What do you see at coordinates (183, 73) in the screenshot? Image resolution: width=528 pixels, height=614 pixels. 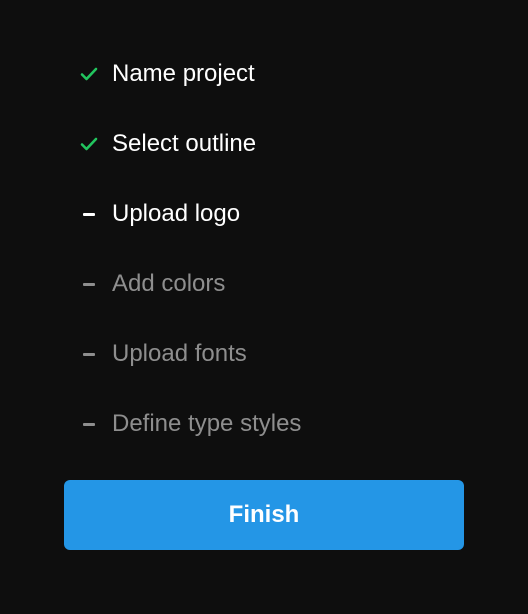 I see `step-label: Name project` at bounding box center [183, 73].